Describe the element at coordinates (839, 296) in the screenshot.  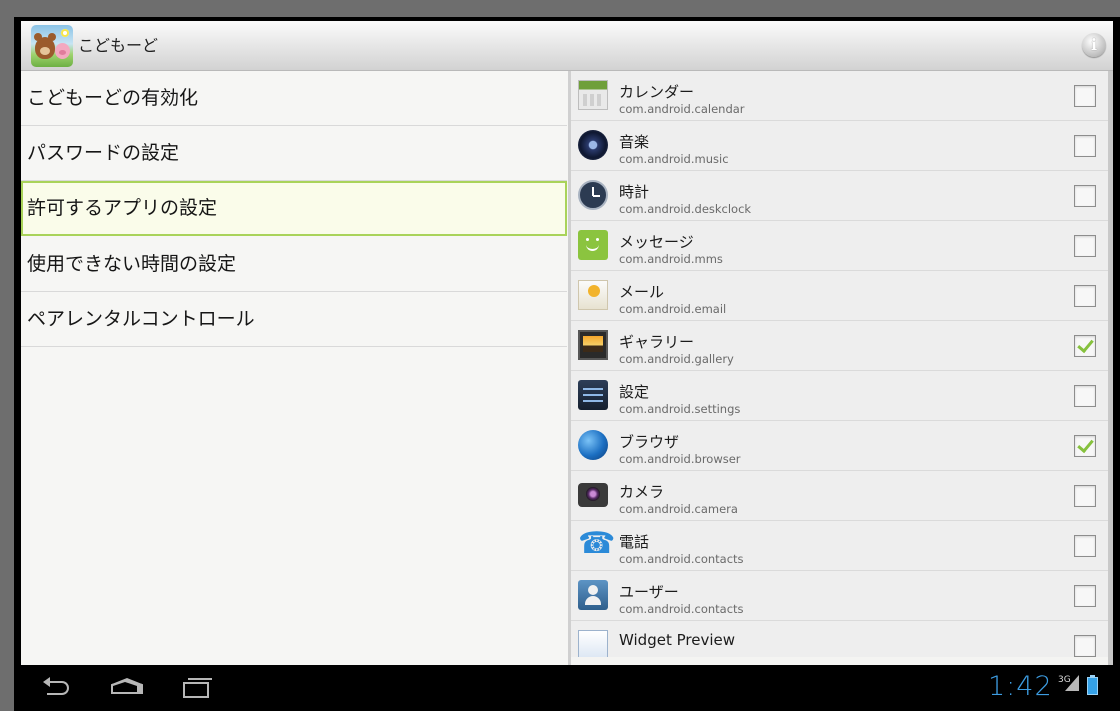
I see `list-item: メール com.android.email` at that location.